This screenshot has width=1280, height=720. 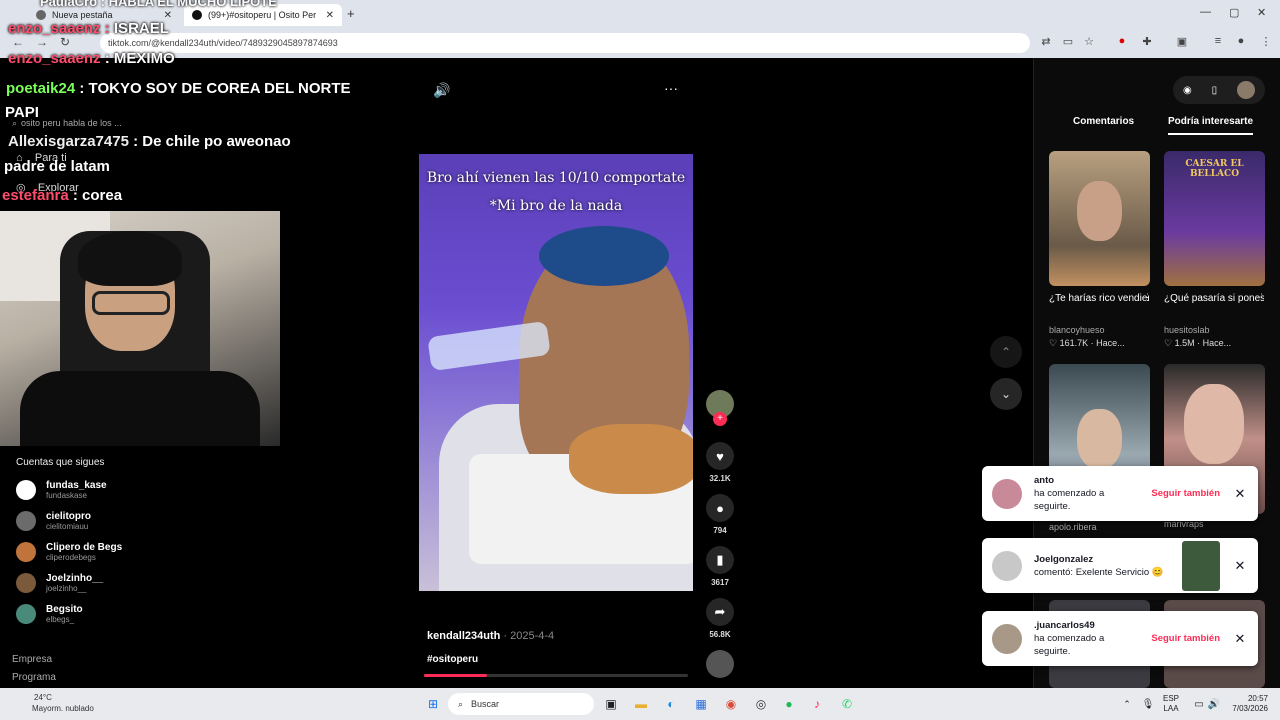 I want to click on weather-widget: 24°C Mayorm. nublado, so click(x=53, y=703).